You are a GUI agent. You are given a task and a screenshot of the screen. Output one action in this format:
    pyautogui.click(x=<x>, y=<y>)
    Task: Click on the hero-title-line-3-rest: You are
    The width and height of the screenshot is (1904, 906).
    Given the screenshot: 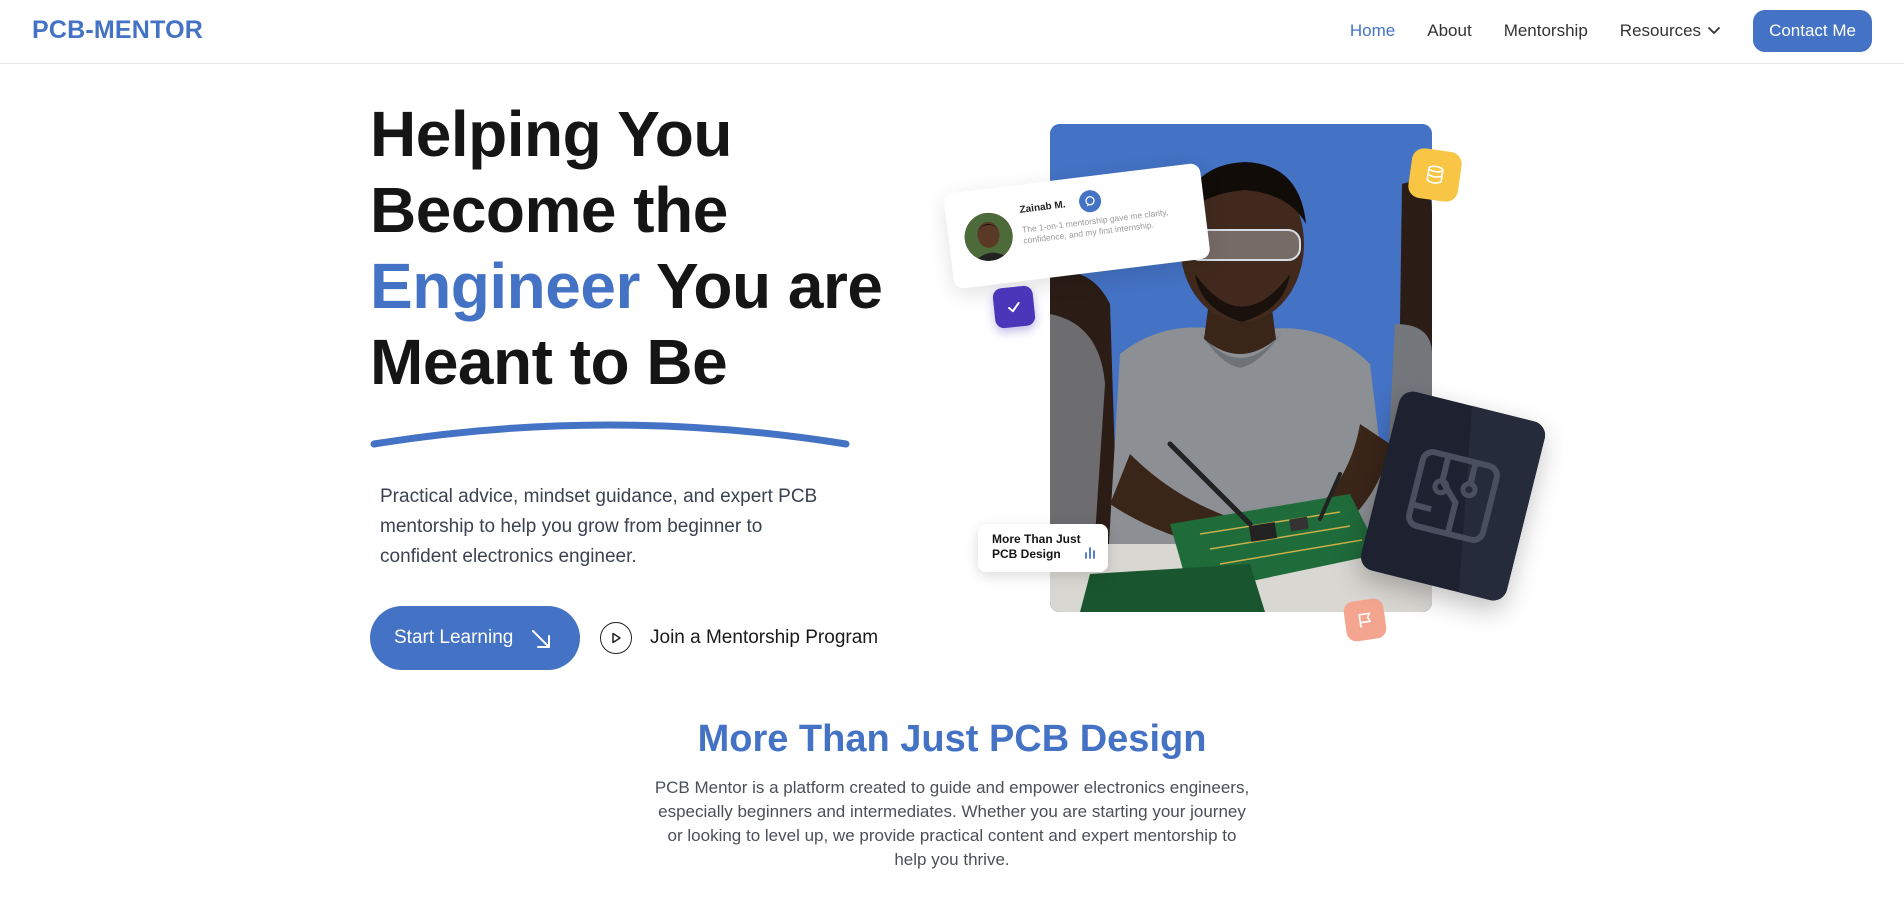 What is the action you would take?
    pyautogui.click(x=761, y=286)
    